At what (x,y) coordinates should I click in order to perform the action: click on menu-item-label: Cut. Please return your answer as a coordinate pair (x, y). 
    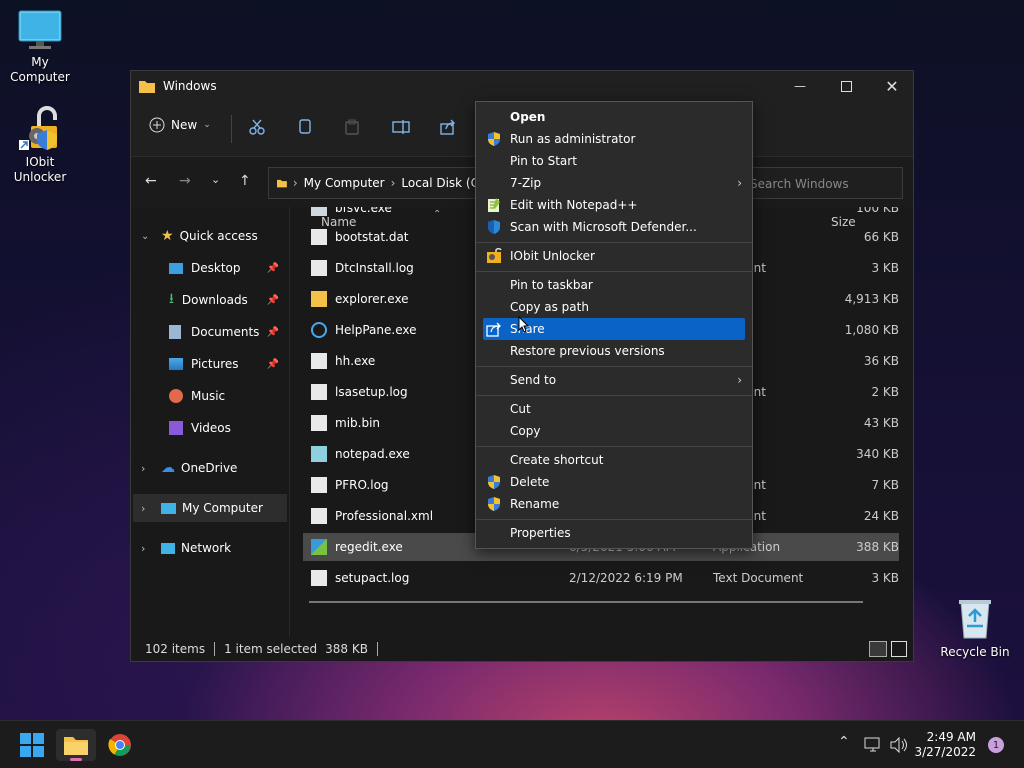
    Looking at the image, I should click on (520, 409).